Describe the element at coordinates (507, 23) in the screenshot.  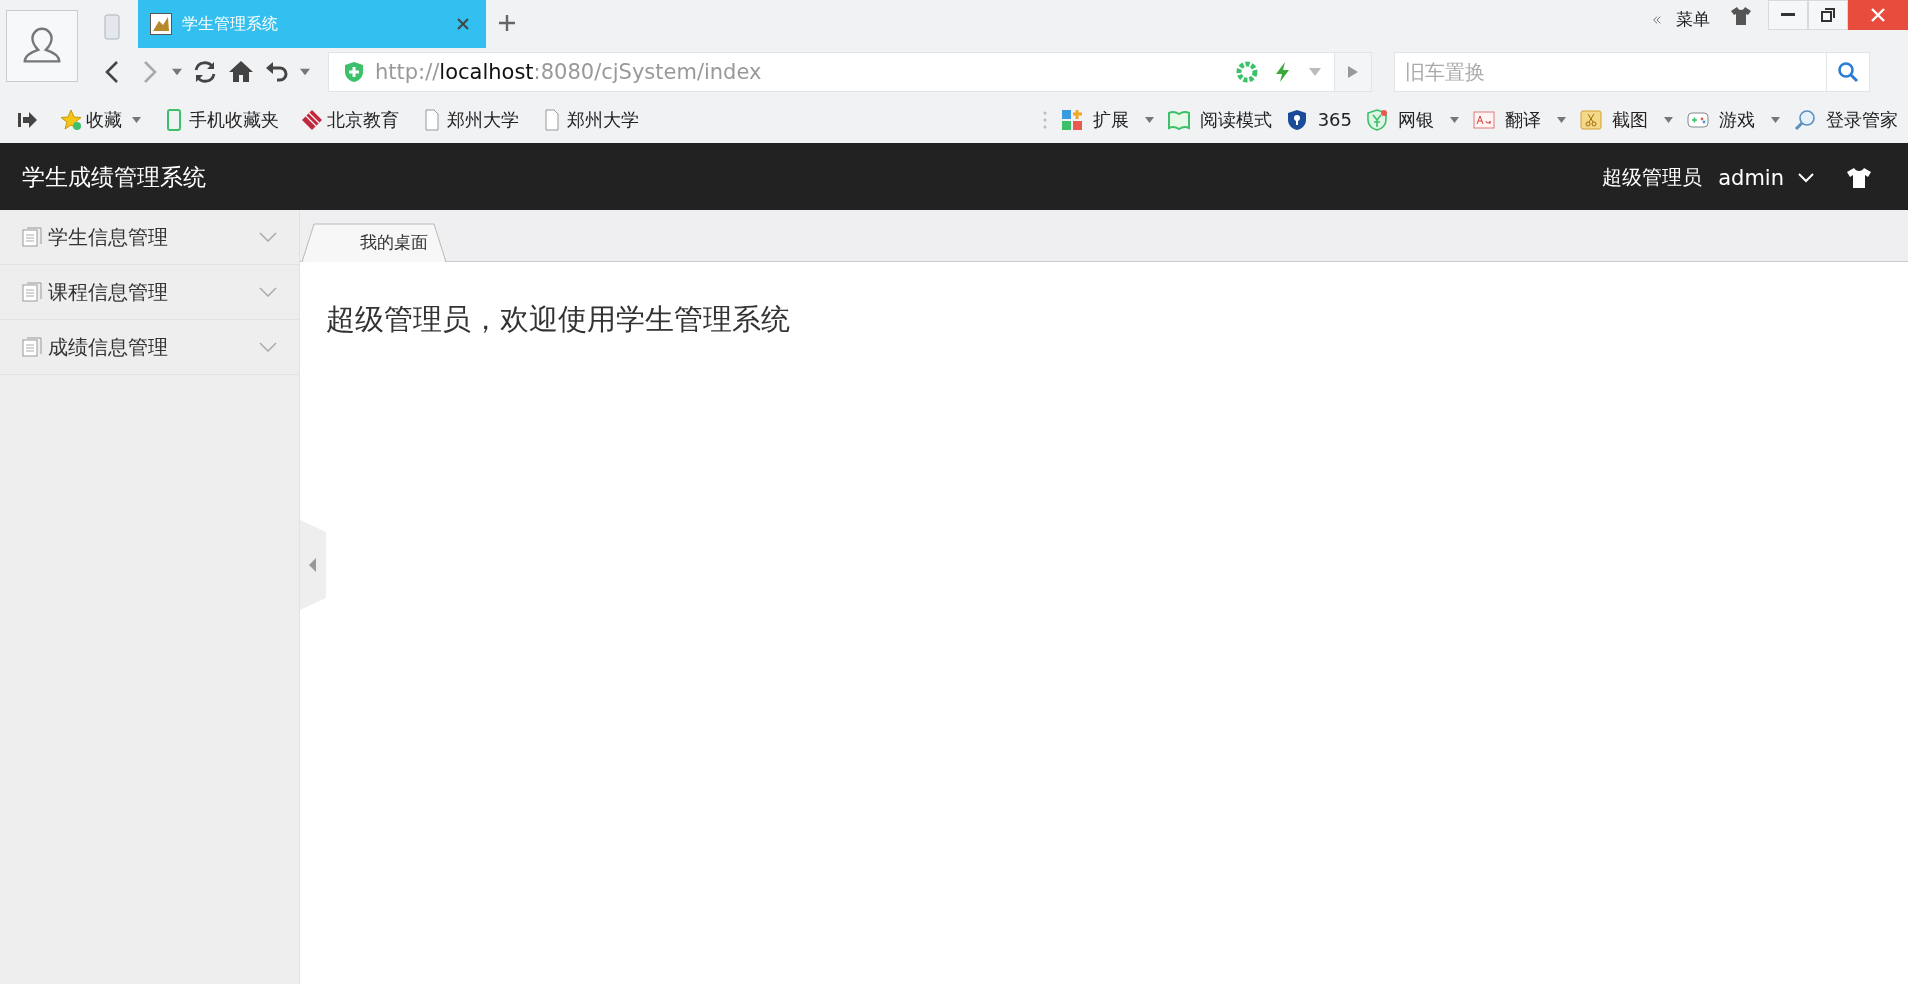
I see `new-tab-icon` at that location.